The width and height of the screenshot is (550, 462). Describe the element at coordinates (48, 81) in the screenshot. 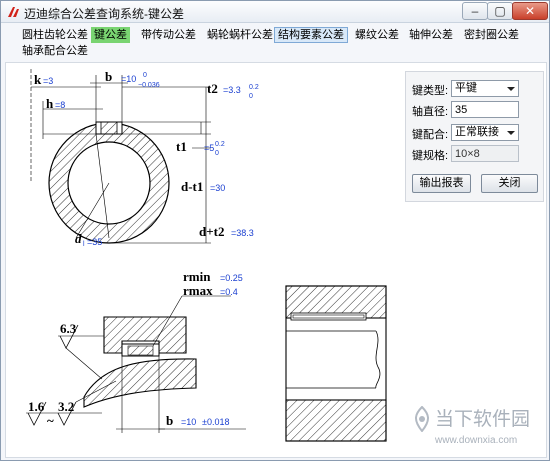

I see `k-value: =3` at that location.